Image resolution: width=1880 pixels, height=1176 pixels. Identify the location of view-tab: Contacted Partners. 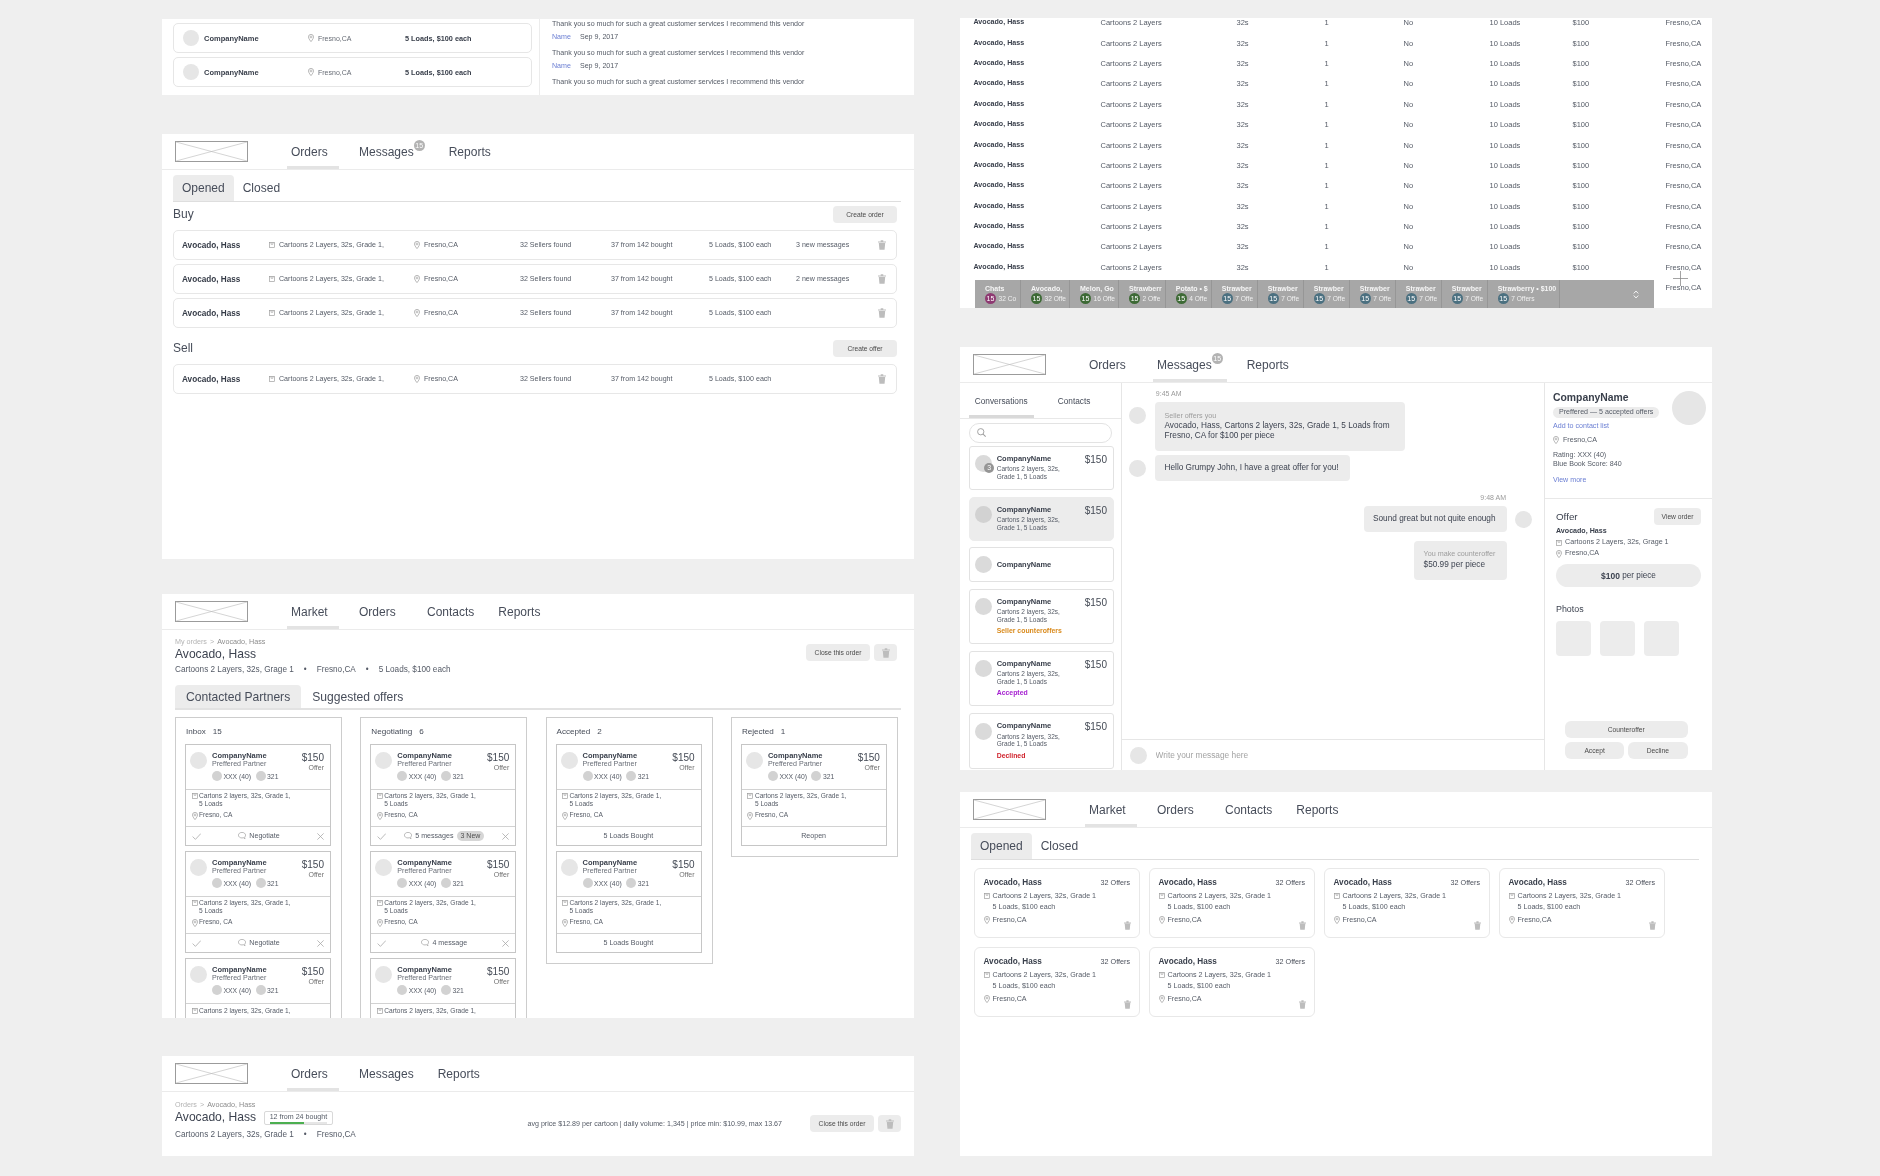
(238, 696).